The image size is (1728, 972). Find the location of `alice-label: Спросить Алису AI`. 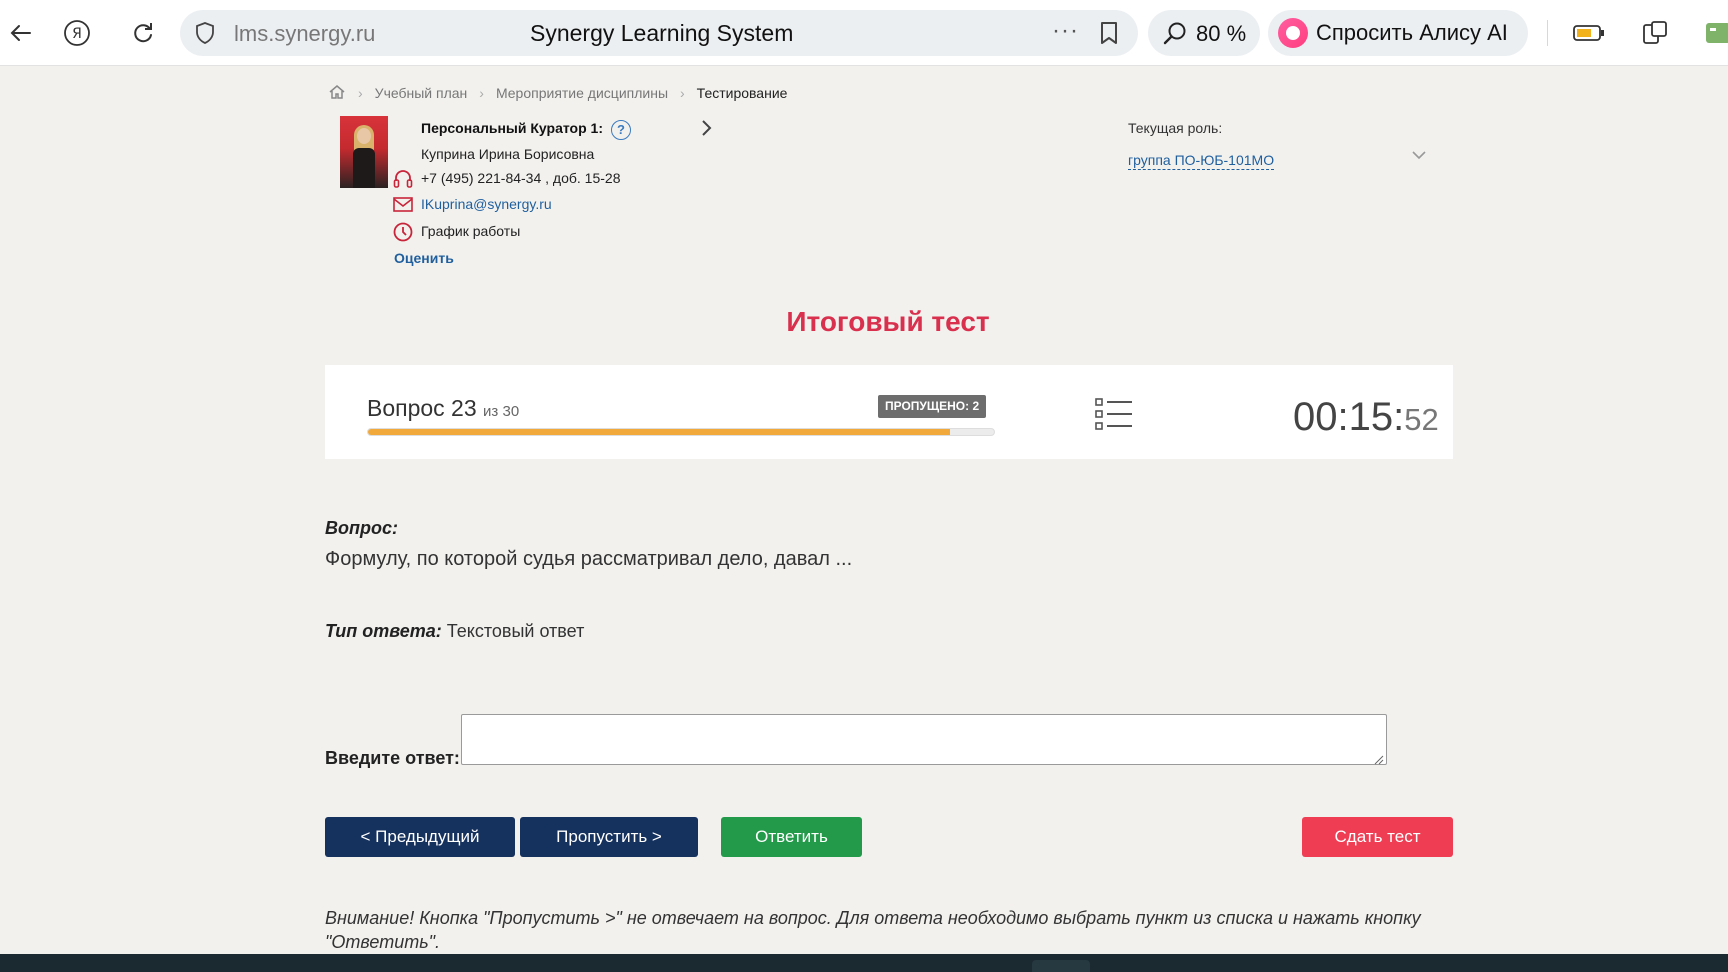

alice-label: Спросить Алису AI is located at coordinates (1412, 32).